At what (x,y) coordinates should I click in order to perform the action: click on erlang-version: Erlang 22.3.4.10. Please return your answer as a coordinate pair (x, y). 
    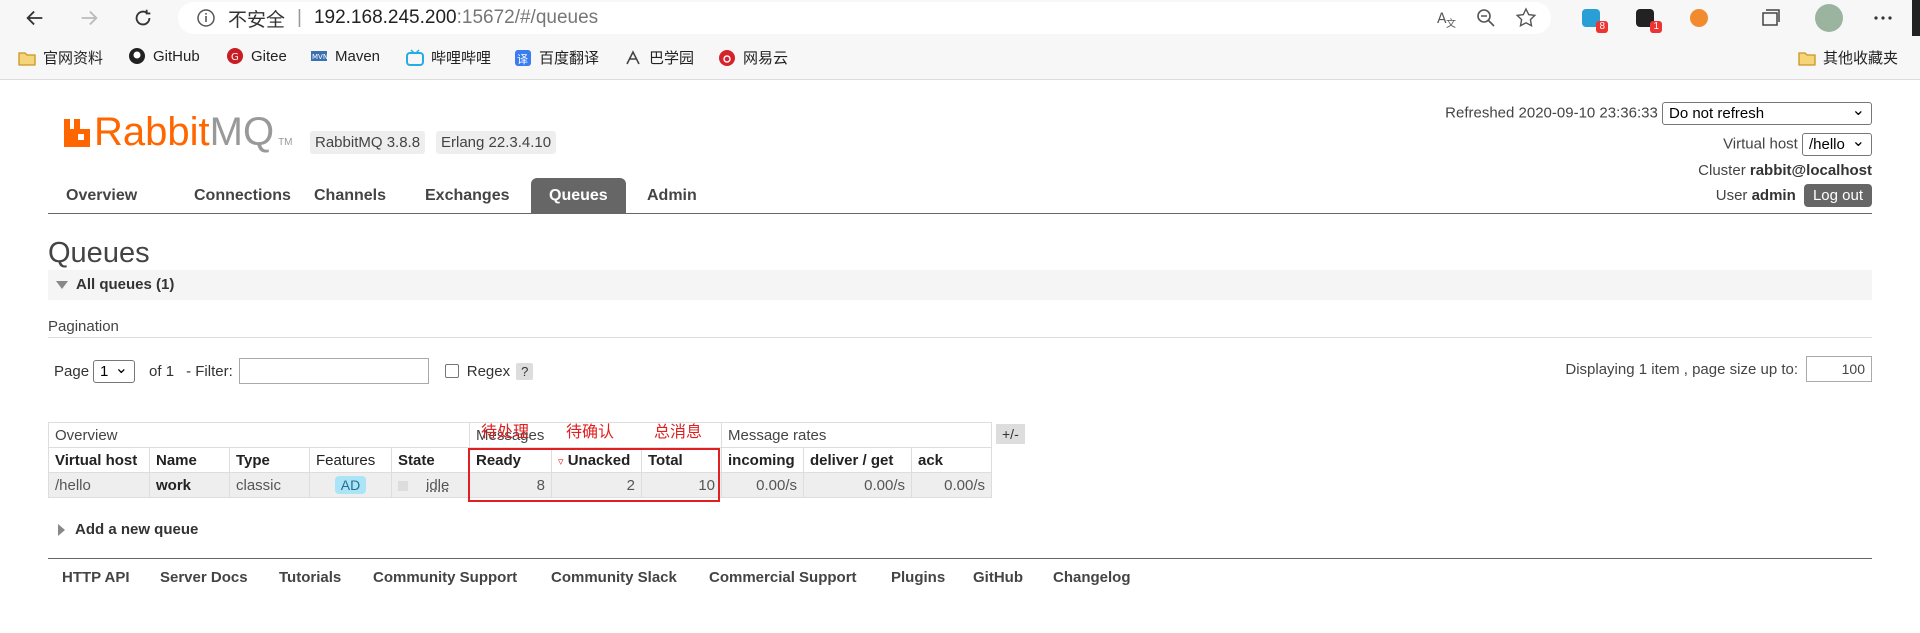
    Looking at the image, I should click on (496, 142).